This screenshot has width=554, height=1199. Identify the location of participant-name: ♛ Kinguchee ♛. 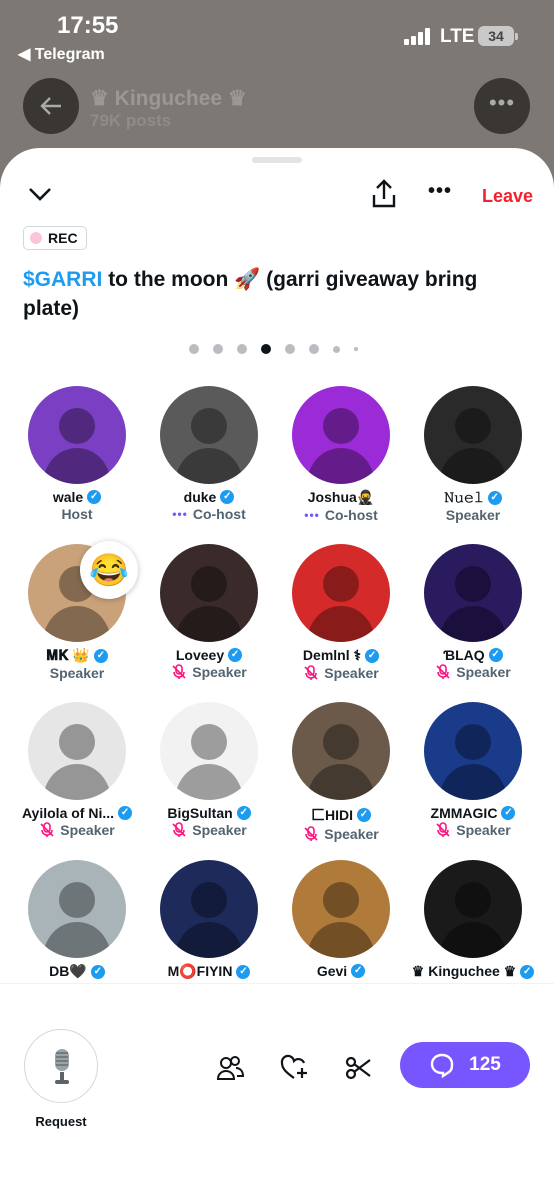
(464, 971).